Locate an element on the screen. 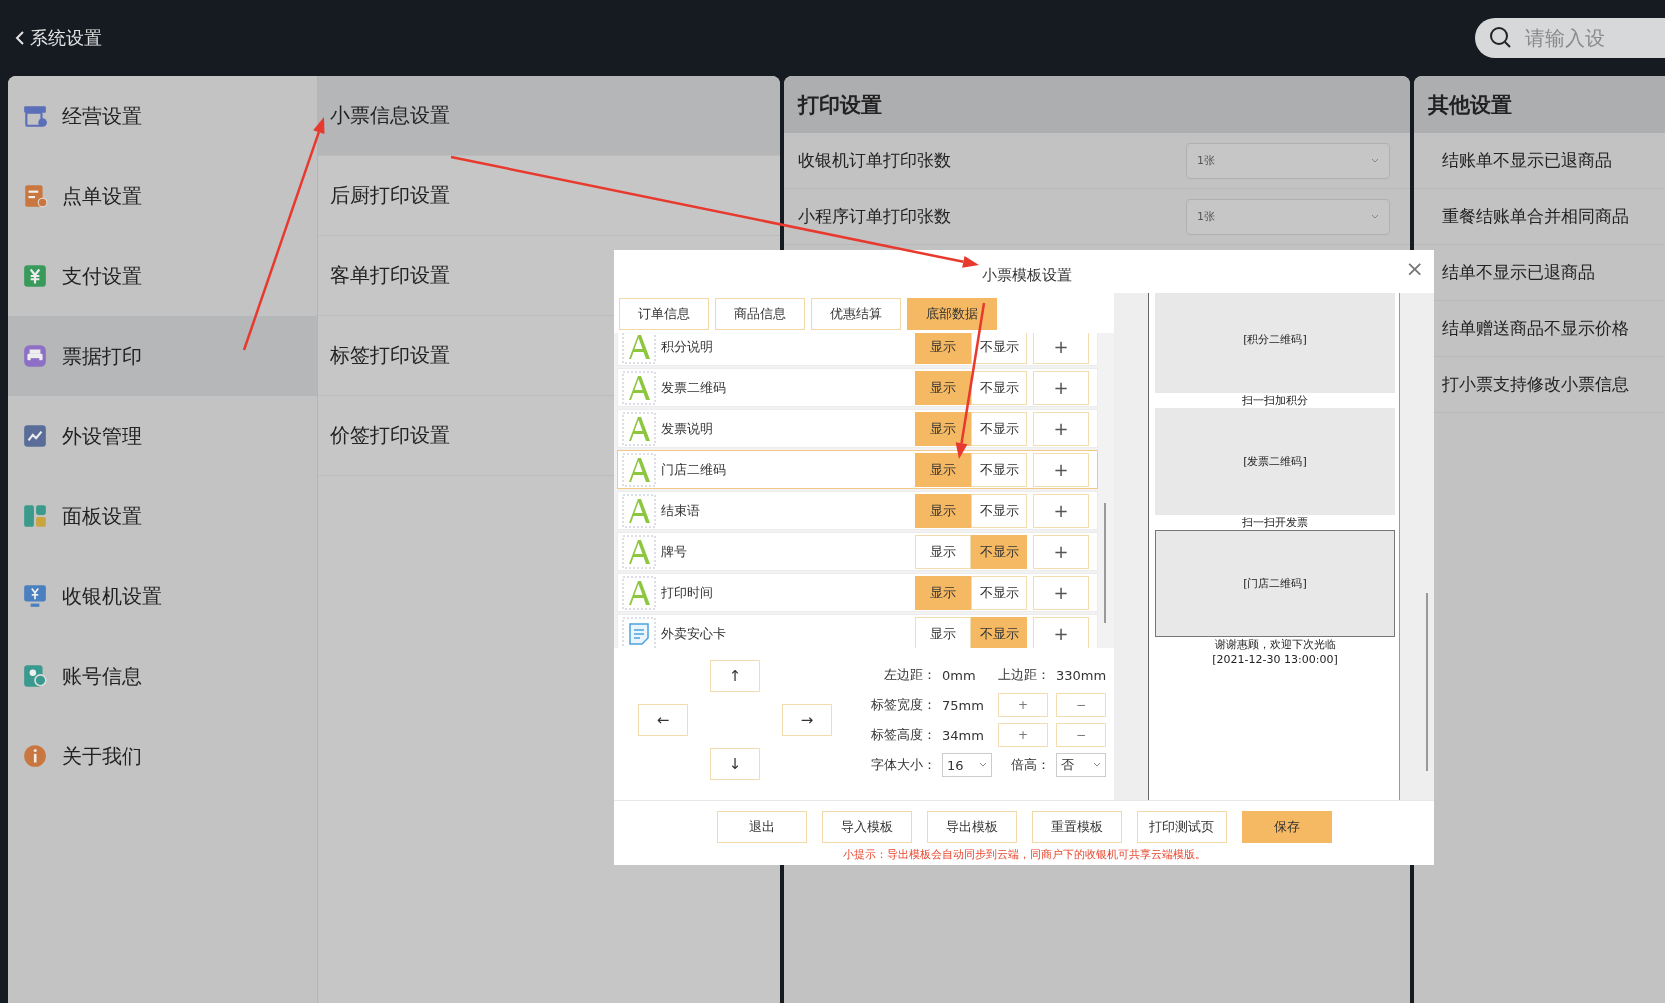 This screenshot has height=1003, width=1665. footer-button: 退出 is located at coordinates (761, 827).